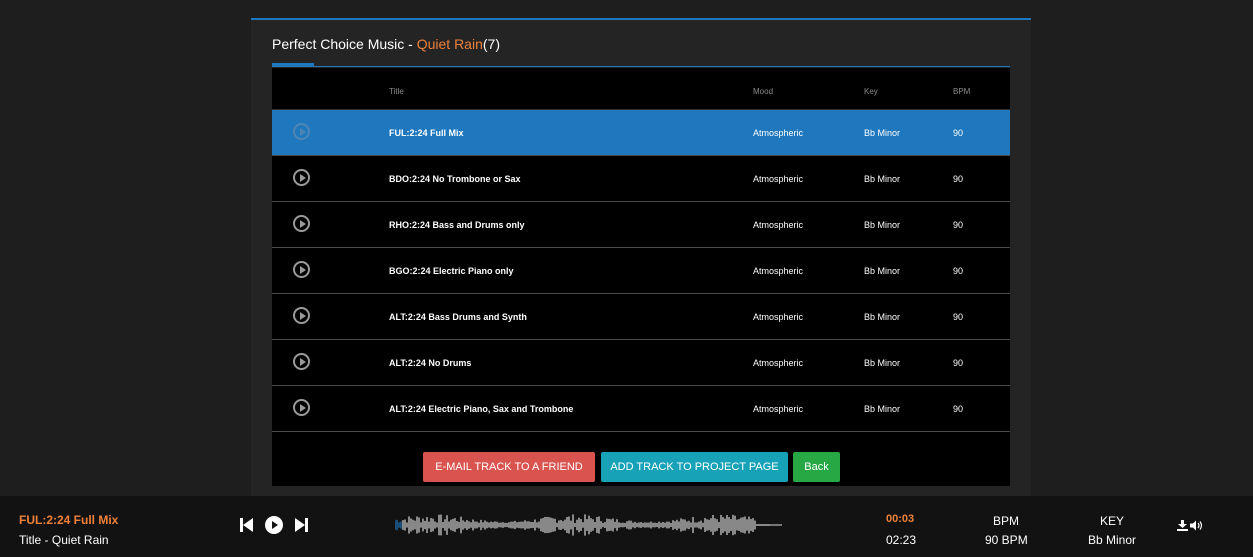 The height and width of the screenshot is (557, 1253). What do you see at coordinates (396, 91) in the screenshot?
I see `header-title: Title` at bounding box center [396, 91].